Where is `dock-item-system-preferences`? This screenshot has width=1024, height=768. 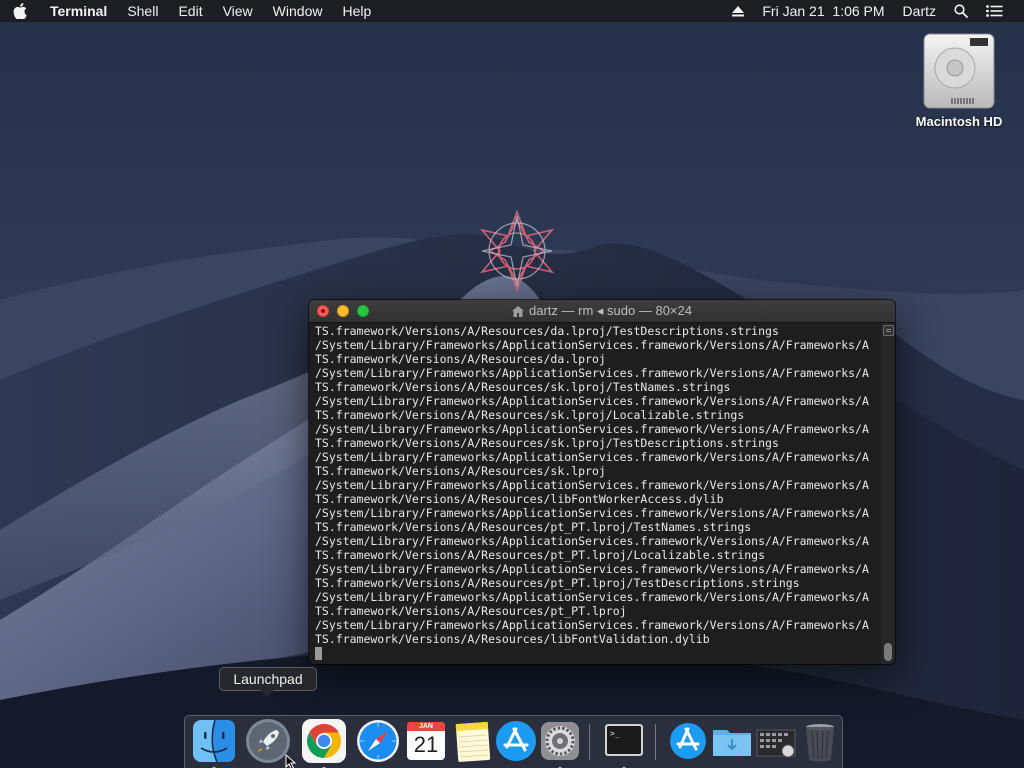
dock-item-system-preferences is located at coordinates (560, 743).